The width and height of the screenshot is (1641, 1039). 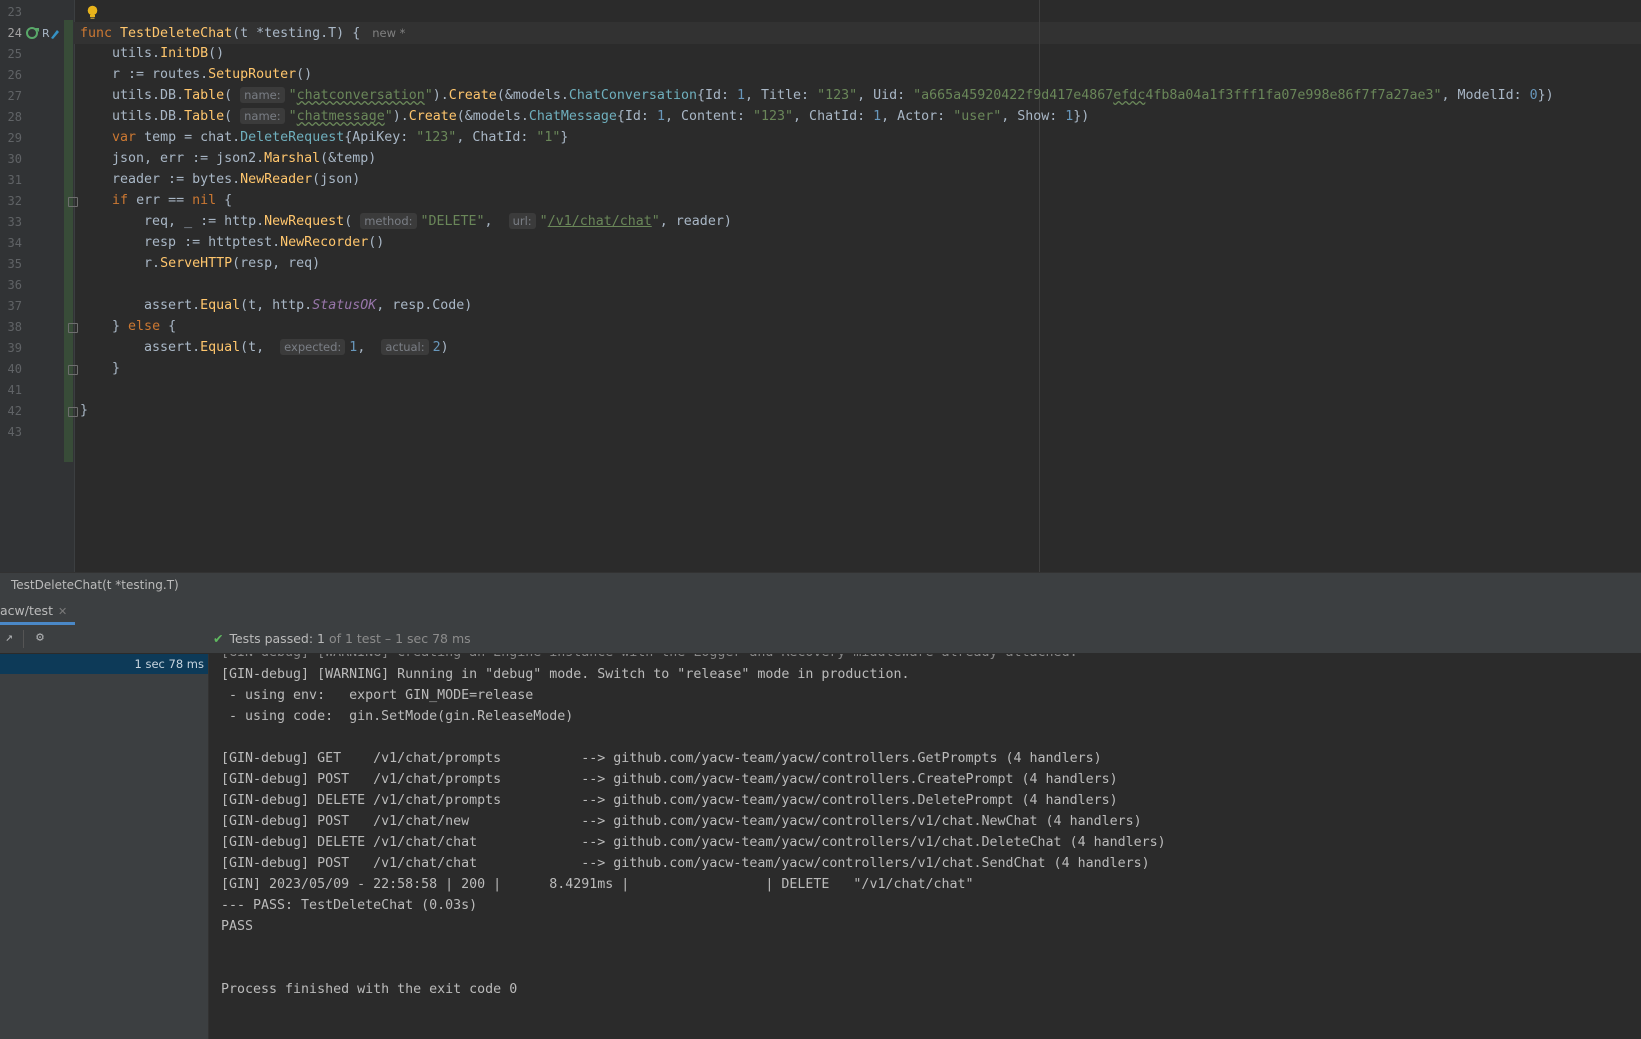 What do you see at coordinates (14, 285) in the screenshot?
I see `line-number: 36` at bounding box center [14, 285].